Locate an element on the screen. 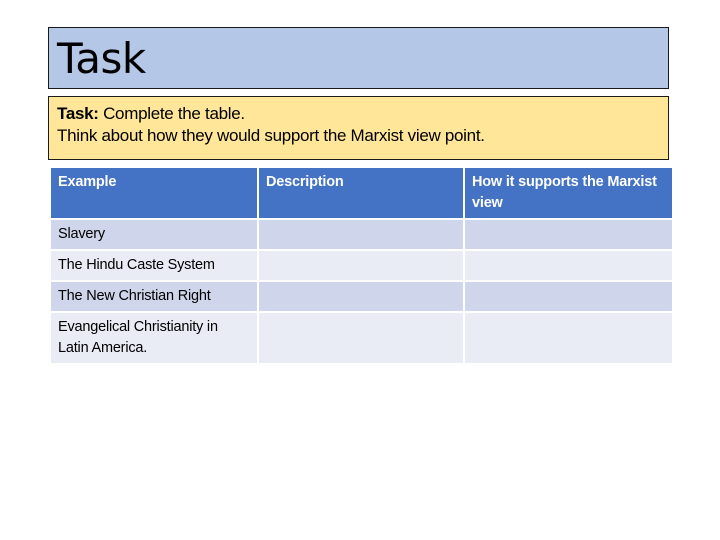 The width and height of the screenshot is (720, 540). table-row: The Hindu Caste System is located at coordinates (361, 265).